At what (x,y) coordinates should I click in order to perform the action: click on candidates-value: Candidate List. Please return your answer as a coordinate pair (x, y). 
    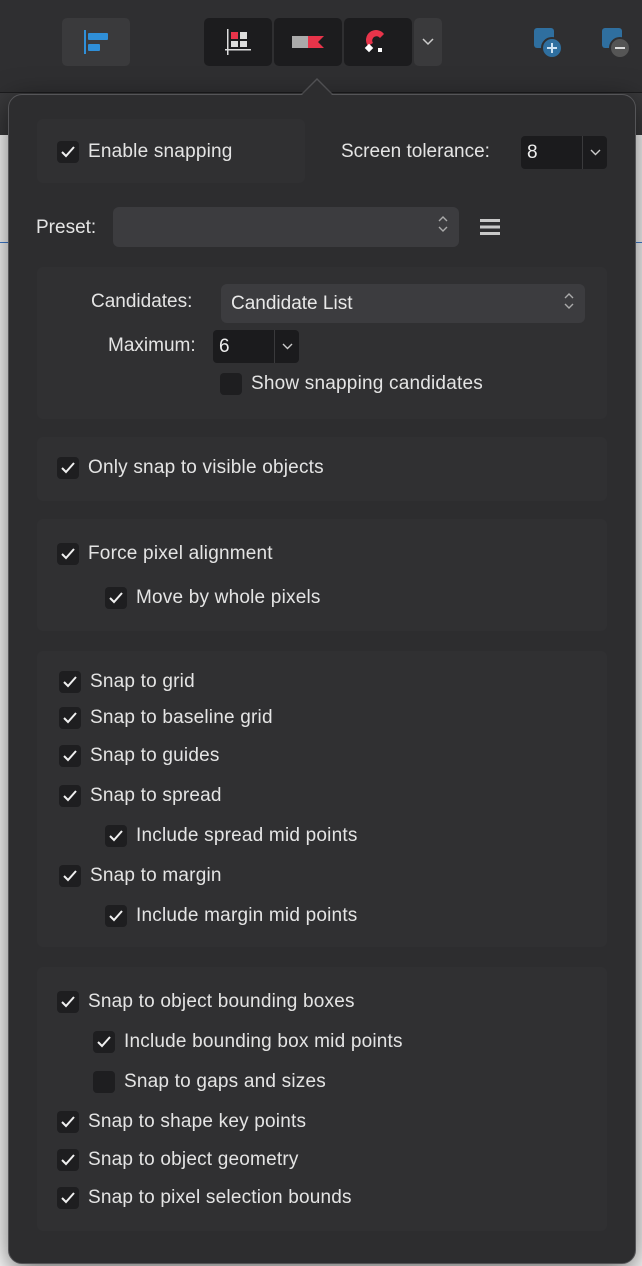
    Looking at the image, I should click on (292, 303).